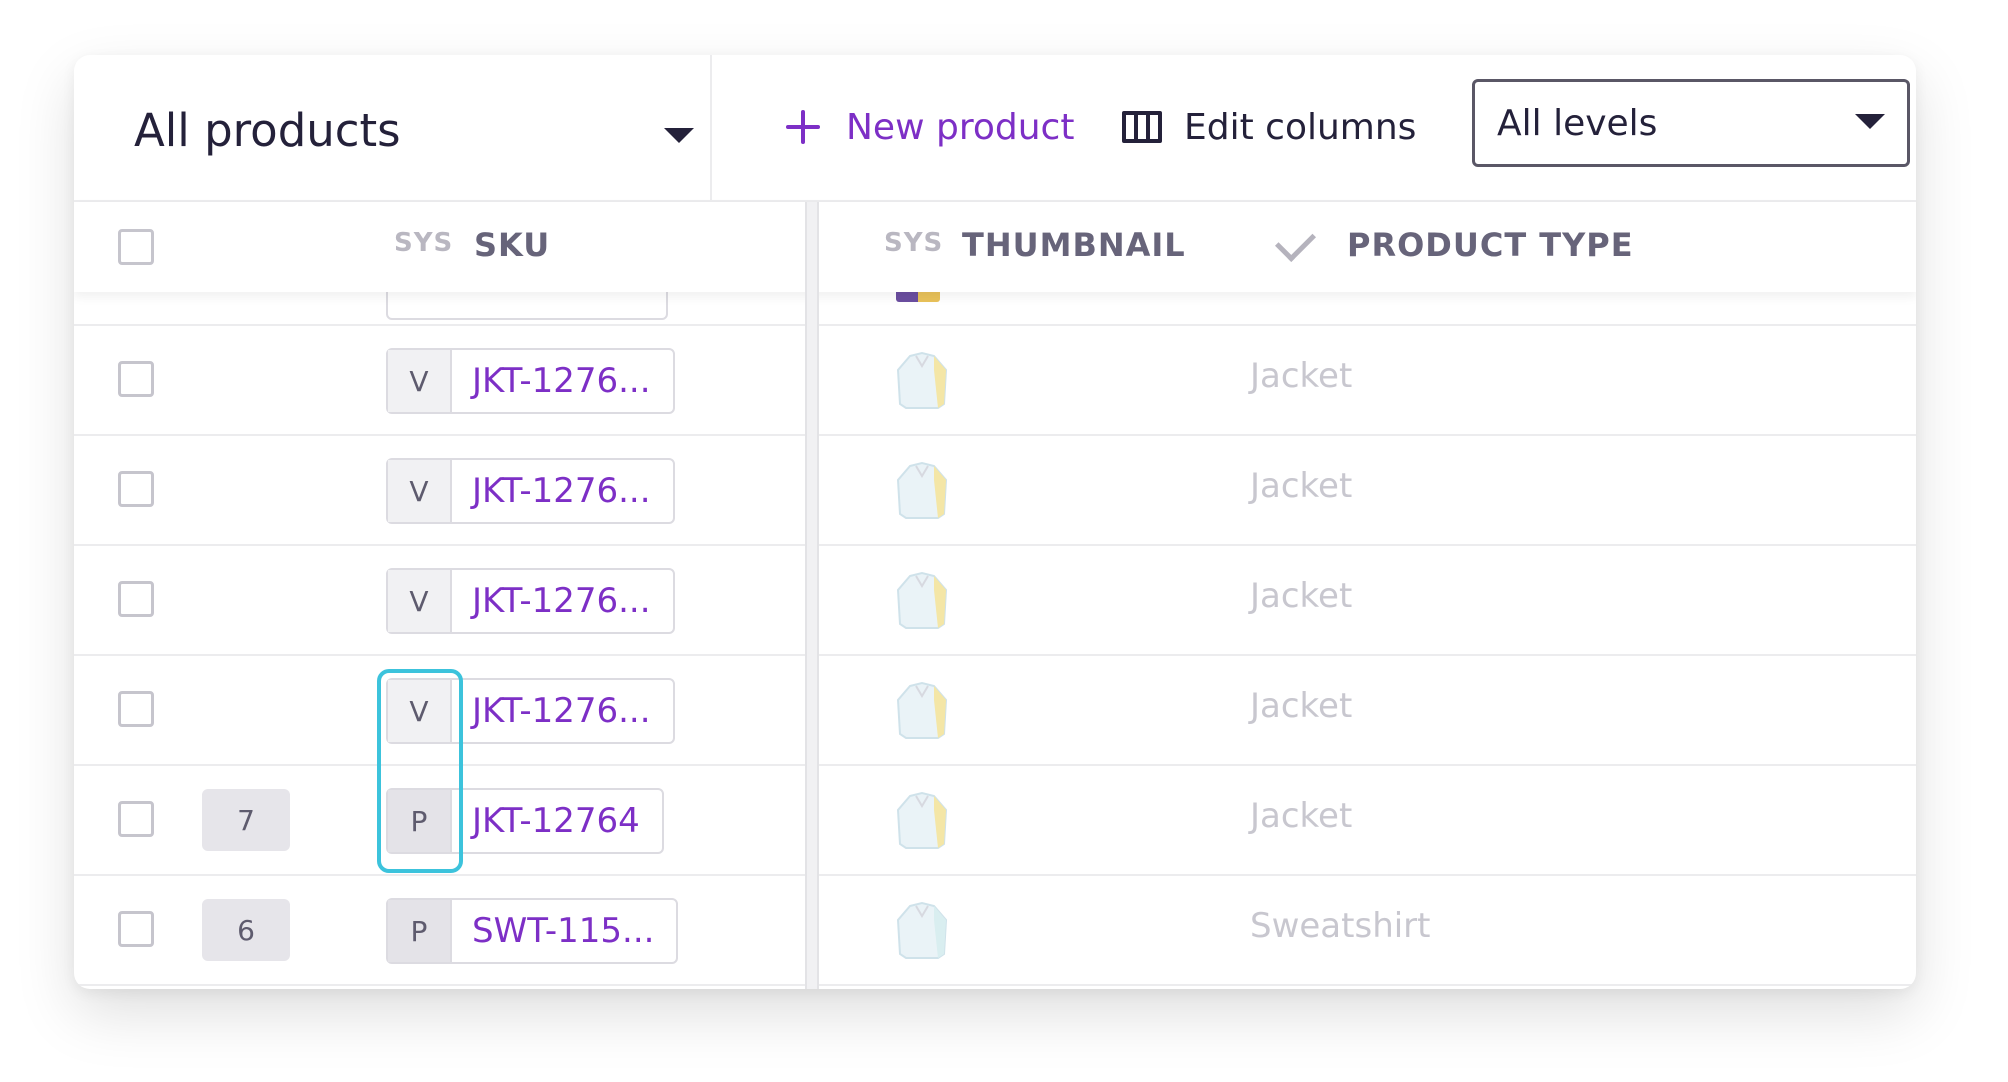 This screenshot has height=1082, width=2008. What do you see at coordinates (246, 820) in the screenshot?
I see `variant-count-badge: 7` at bounding box center [246, 820].